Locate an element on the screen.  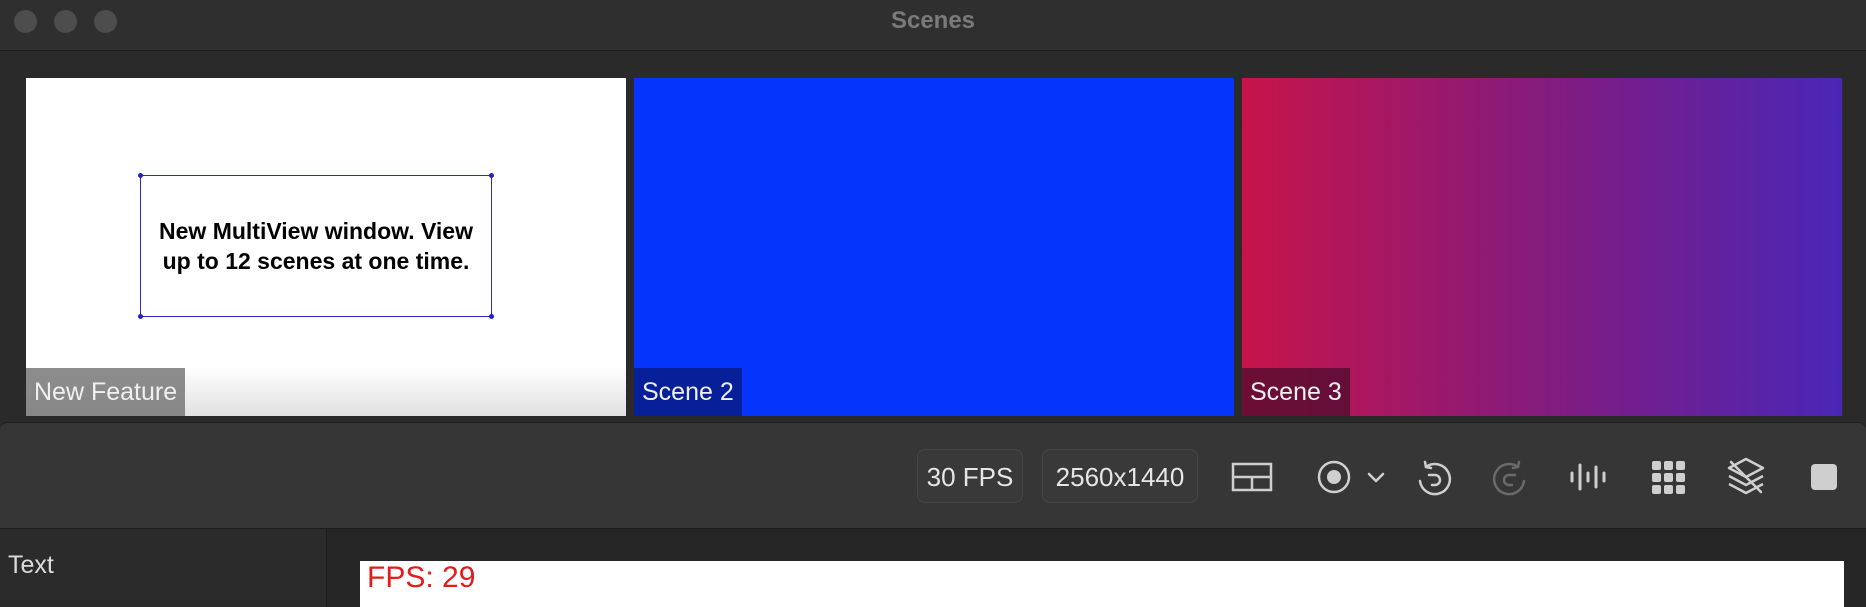
stop-icon is located at coordinates (1824, 477).